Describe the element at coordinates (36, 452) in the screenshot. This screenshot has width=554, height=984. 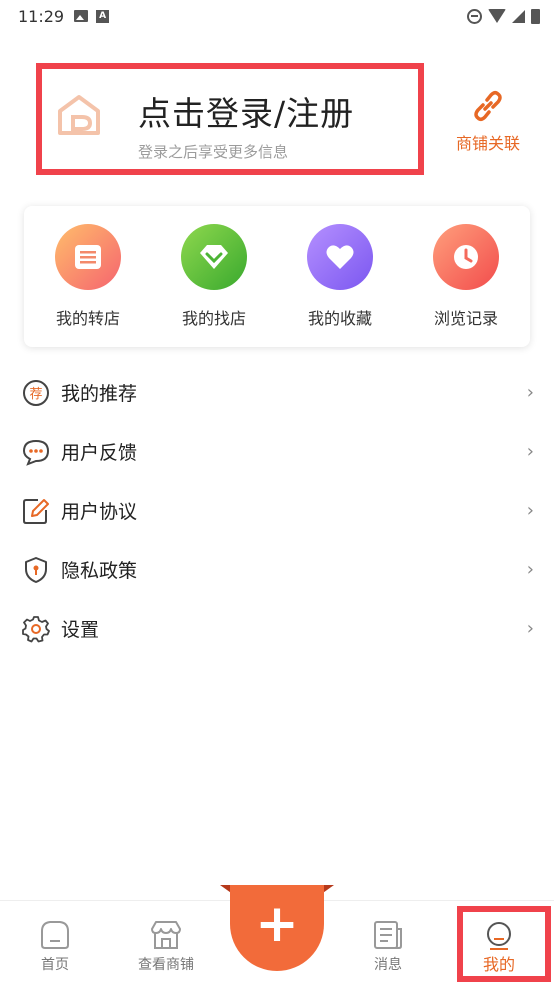
I see `feedback-icon` at that location.